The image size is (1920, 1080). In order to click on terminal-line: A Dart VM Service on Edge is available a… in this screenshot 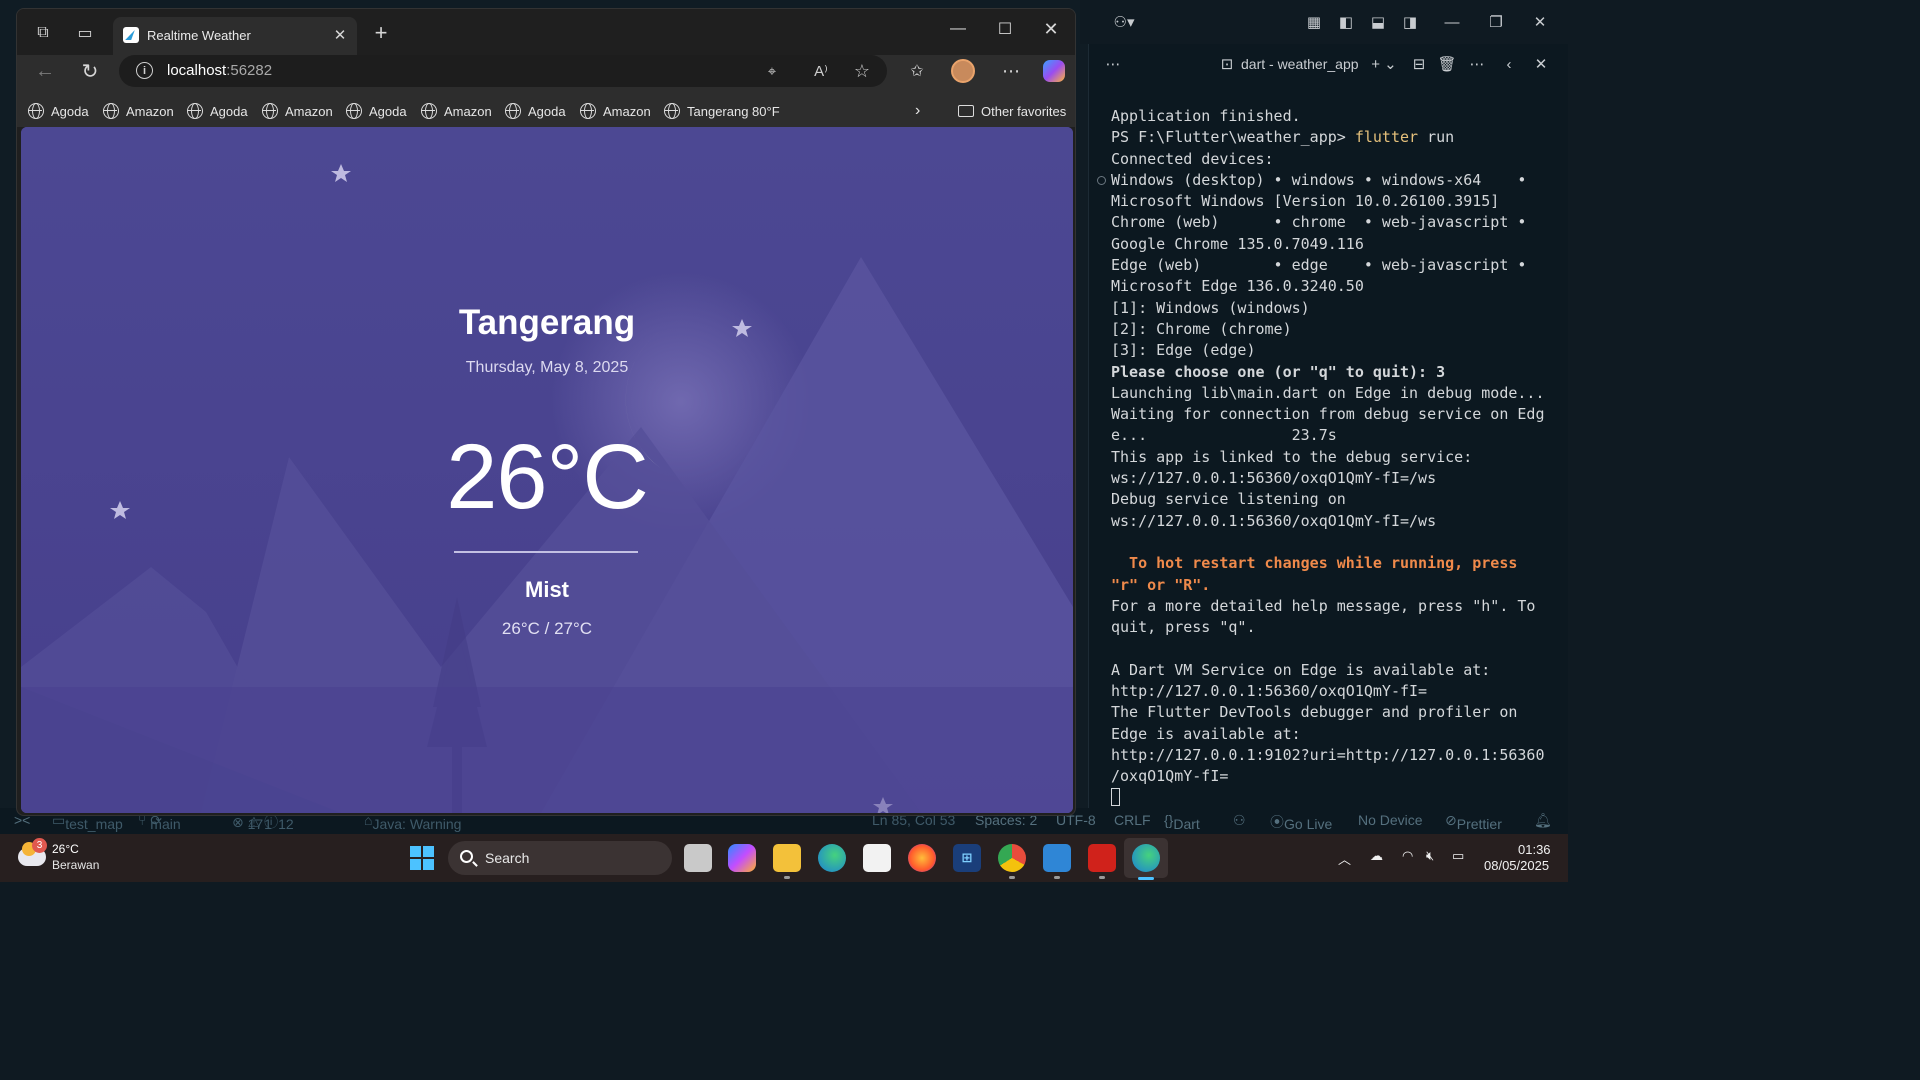, I will do `click(1301, 669)`.